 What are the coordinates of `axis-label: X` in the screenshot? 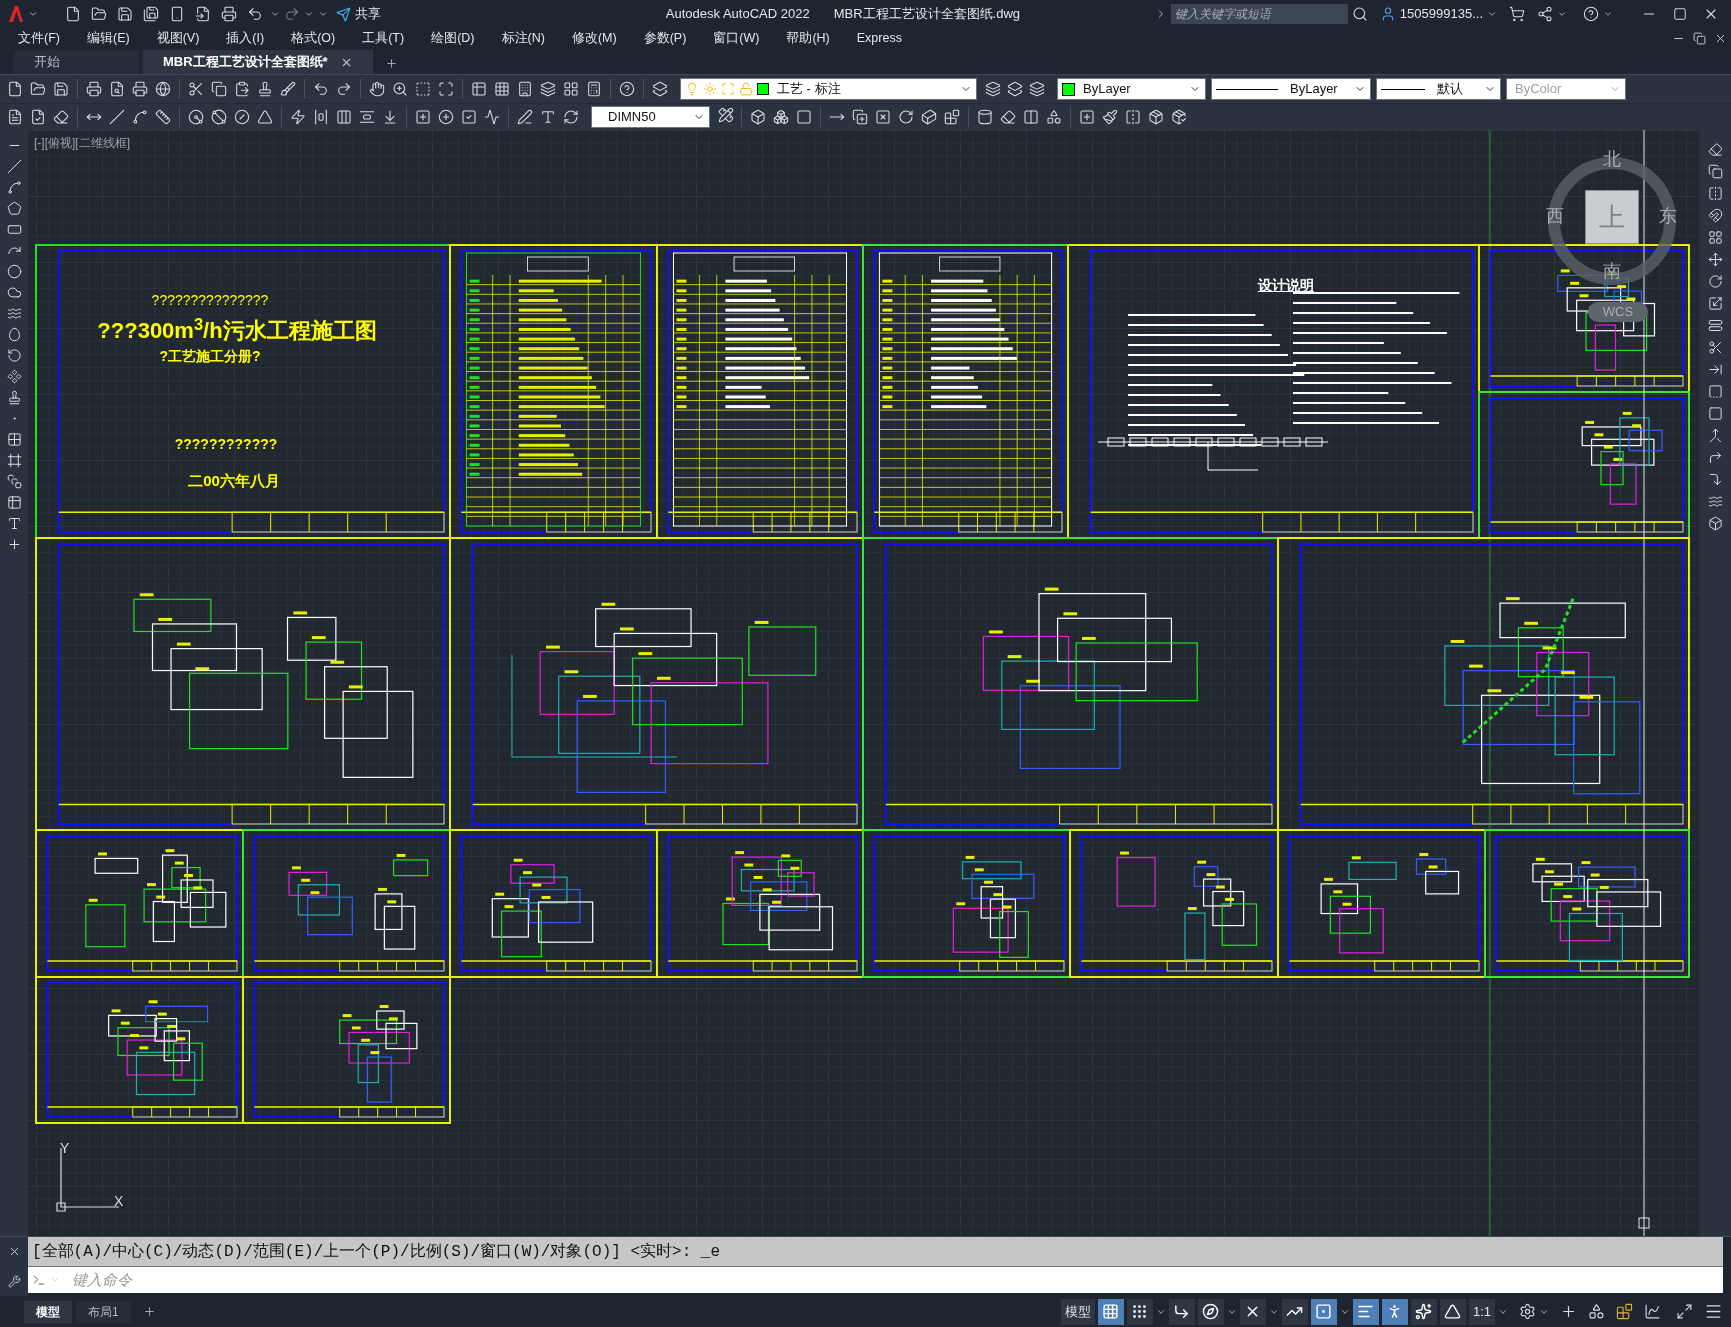 It's located at (119, 1201).